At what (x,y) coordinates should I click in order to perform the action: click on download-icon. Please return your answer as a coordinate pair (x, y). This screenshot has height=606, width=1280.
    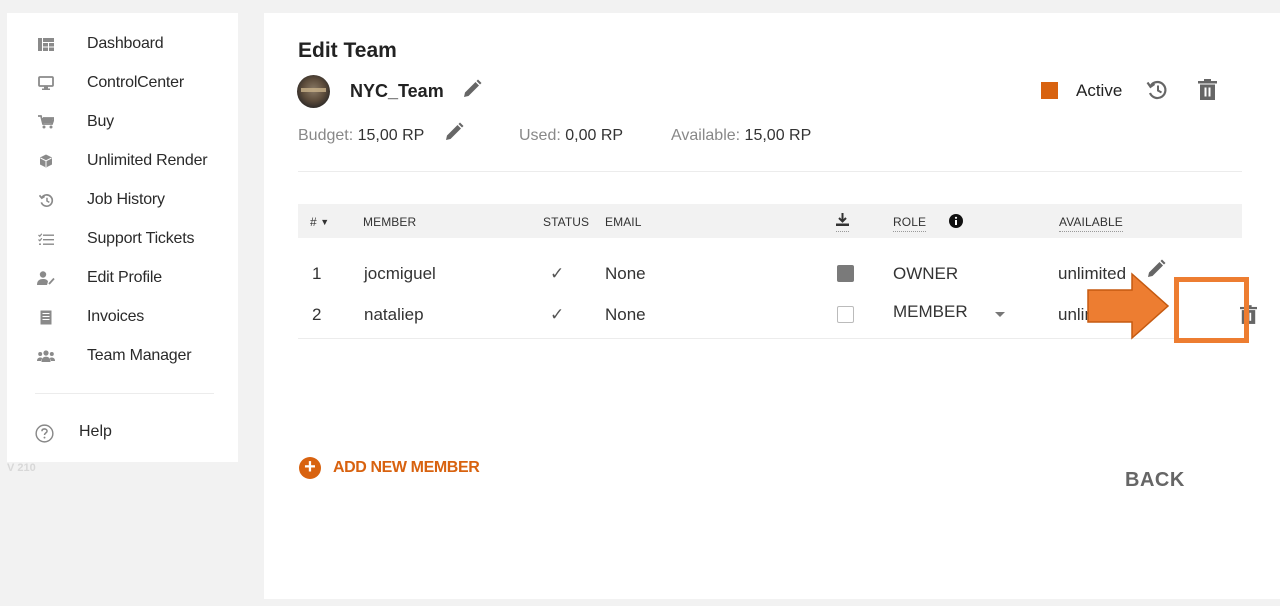
    Looking at the image, I should click on (842, 219).